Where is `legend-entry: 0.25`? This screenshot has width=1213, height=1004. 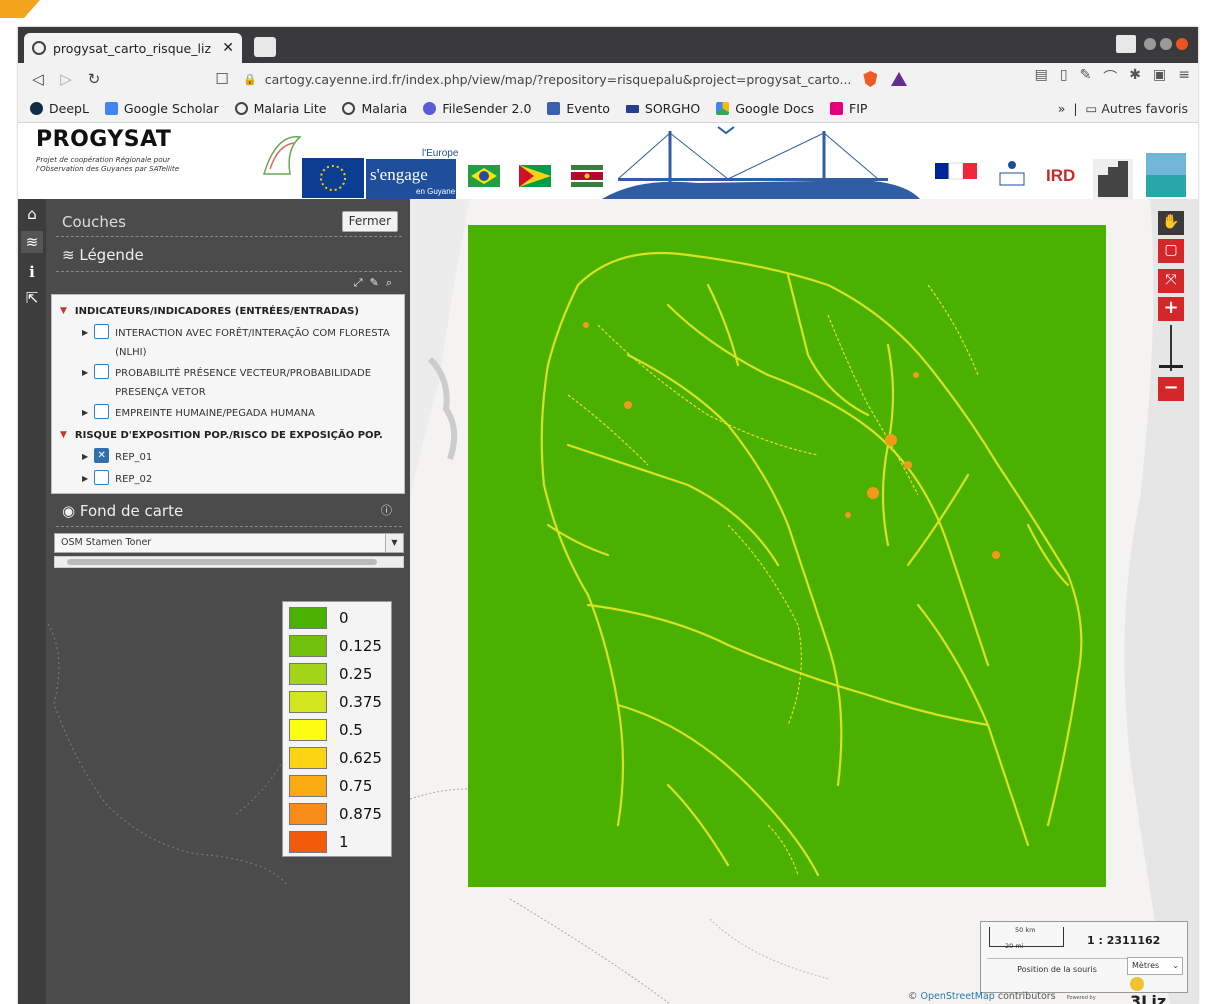 legend-entry: 0.25 is located at coordinates (339, 674).